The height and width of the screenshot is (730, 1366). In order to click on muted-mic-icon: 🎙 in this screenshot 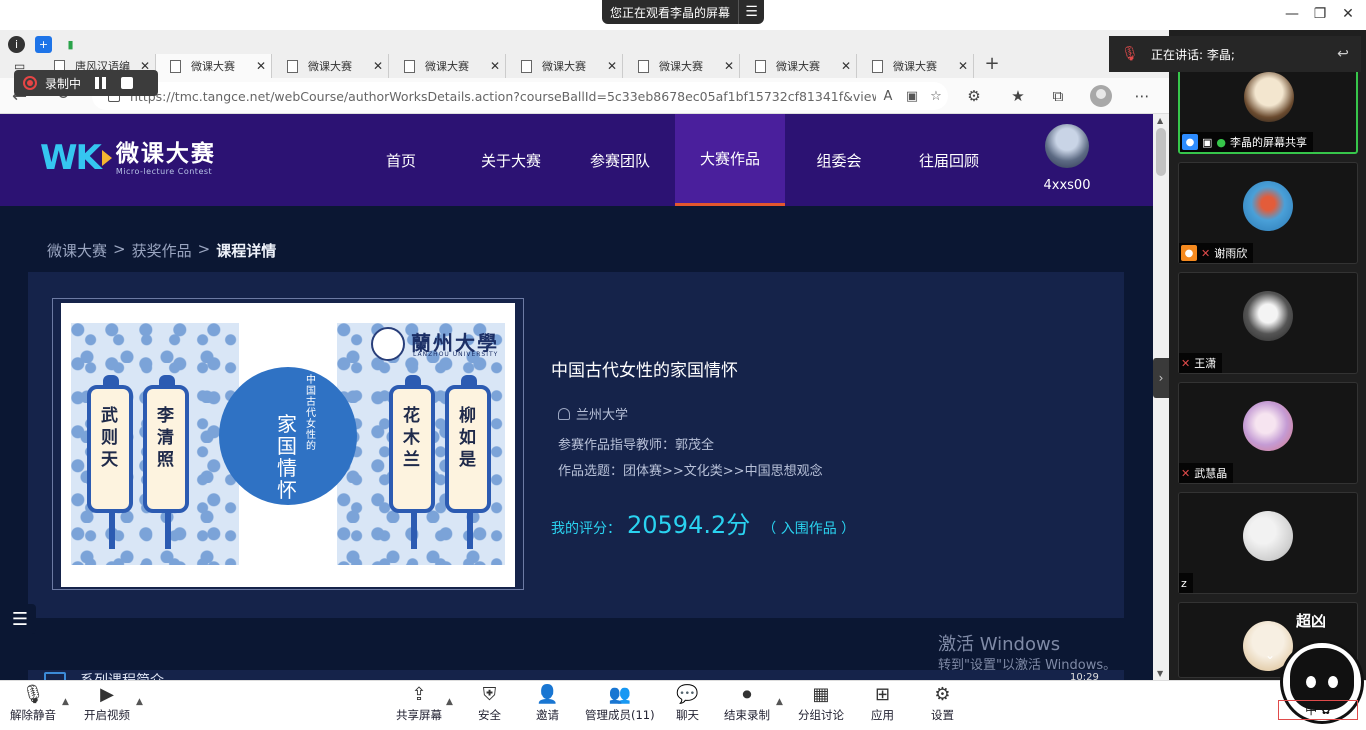, I will do `click(1130, 54)`.